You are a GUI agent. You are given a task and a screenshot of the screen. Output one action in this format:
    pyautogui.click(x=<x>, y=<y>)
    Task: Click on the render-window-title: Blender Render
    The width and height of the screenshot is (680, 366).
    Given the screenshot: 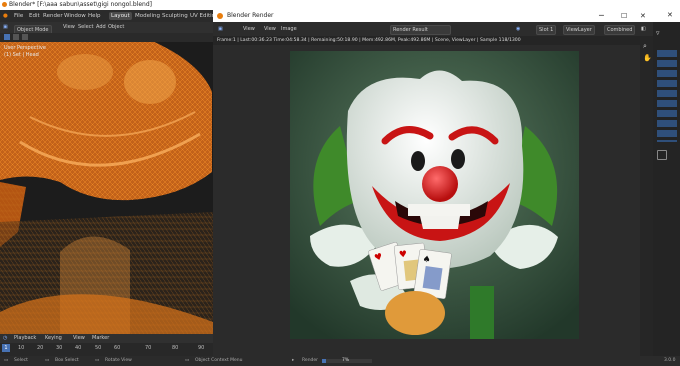 What is the action you would take?
    pyautogui.click(x=250, y=15)
    